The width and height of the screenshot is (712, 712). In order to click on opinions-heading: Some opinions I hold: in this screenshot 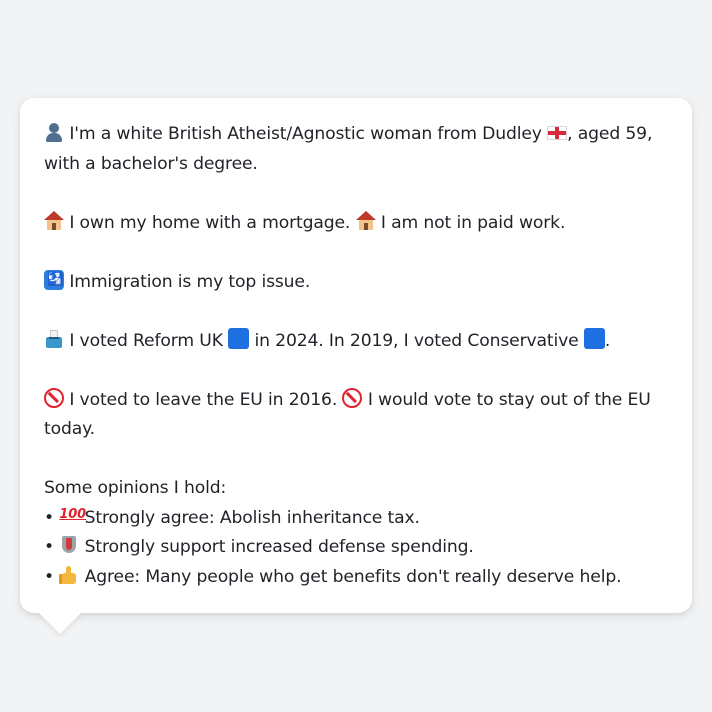, I will do `click(135, 488)`.